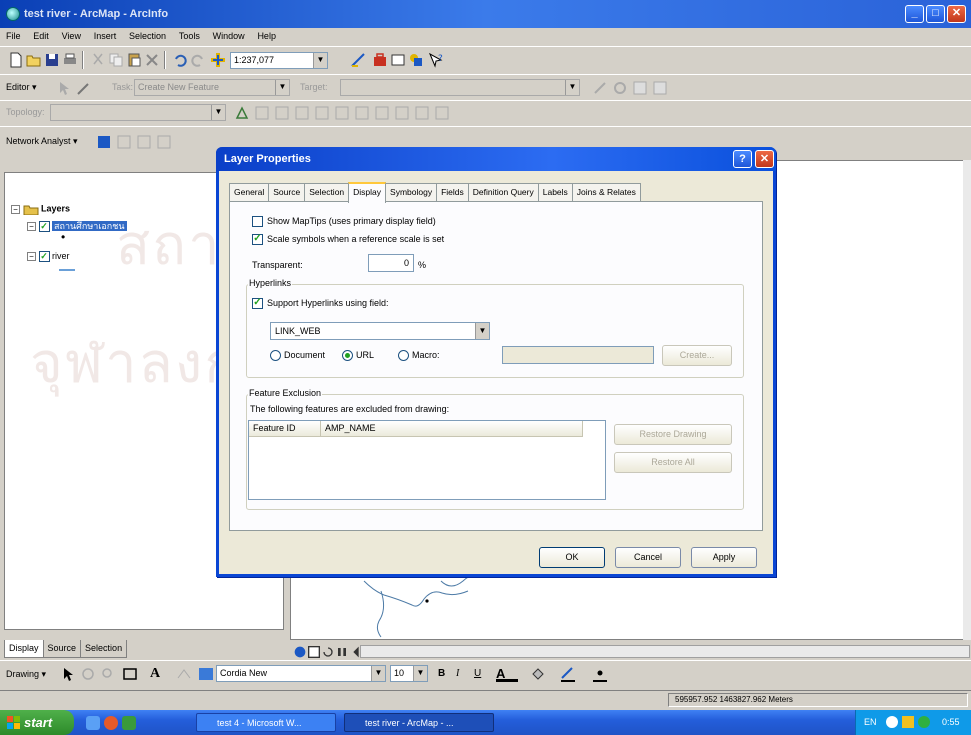 This screenshot has width=971, height=735. Describe the element at coordinates (64, 88) in the screenshot. I see `edit-tool-icon` at that location.